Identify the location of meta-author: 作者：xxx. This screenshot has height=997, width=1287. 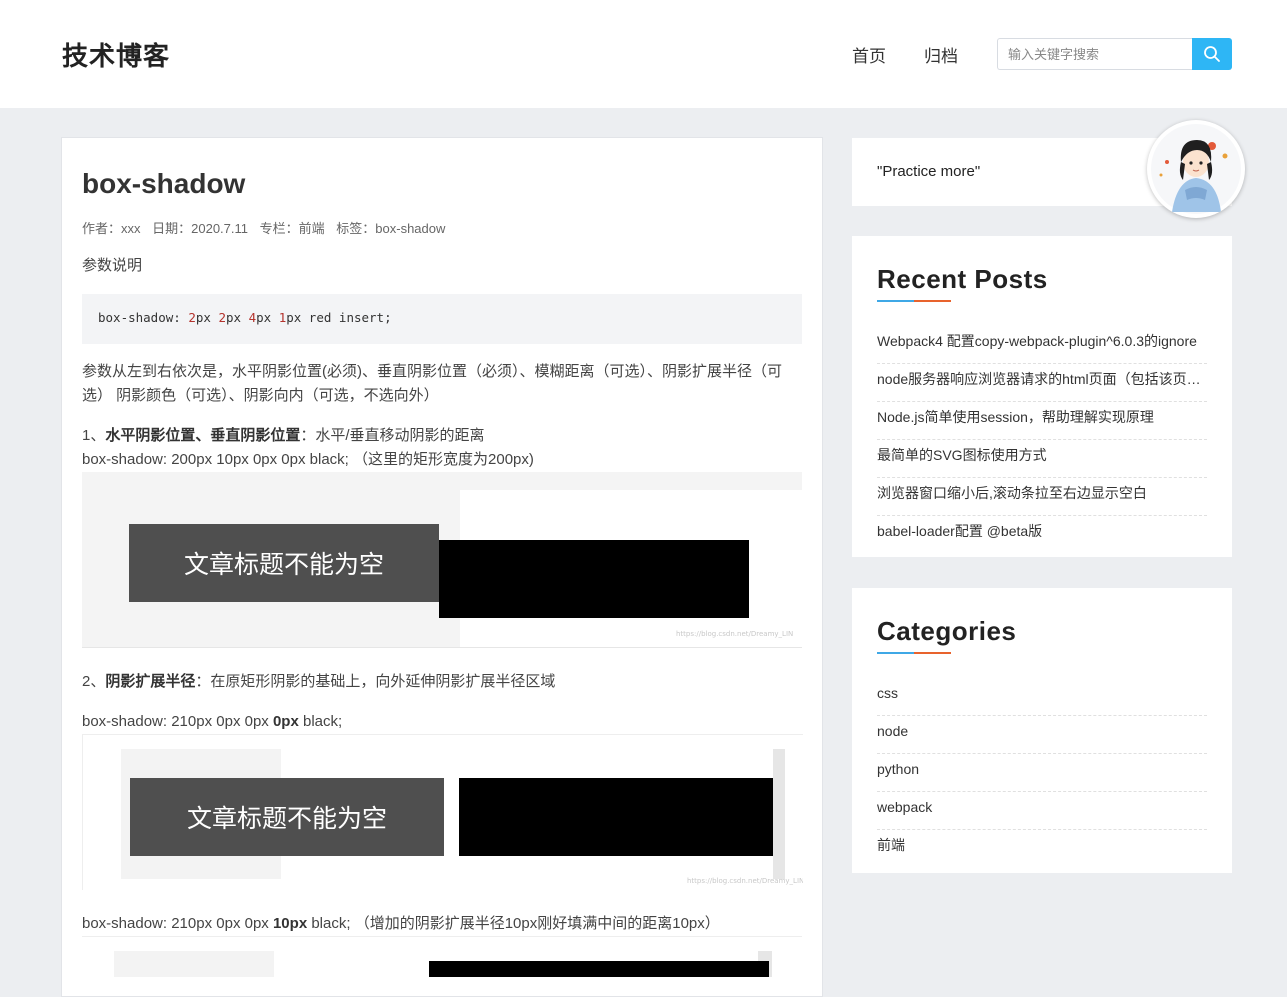
(111, 228).